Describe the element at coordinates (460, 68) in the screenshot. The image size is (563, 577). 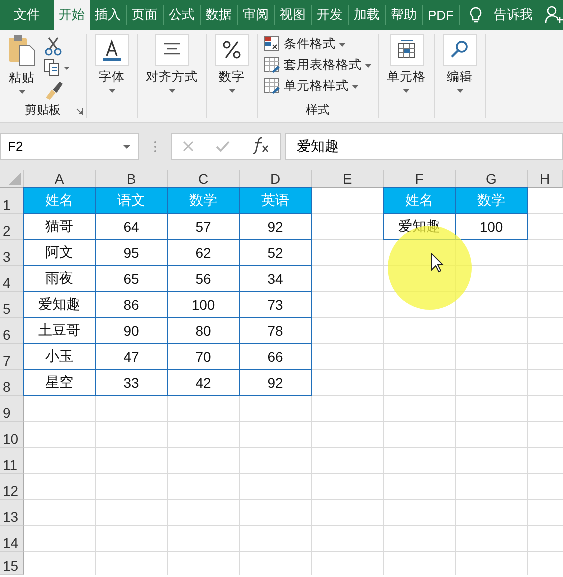
I see `ribbon-button: 编辑` at that location.